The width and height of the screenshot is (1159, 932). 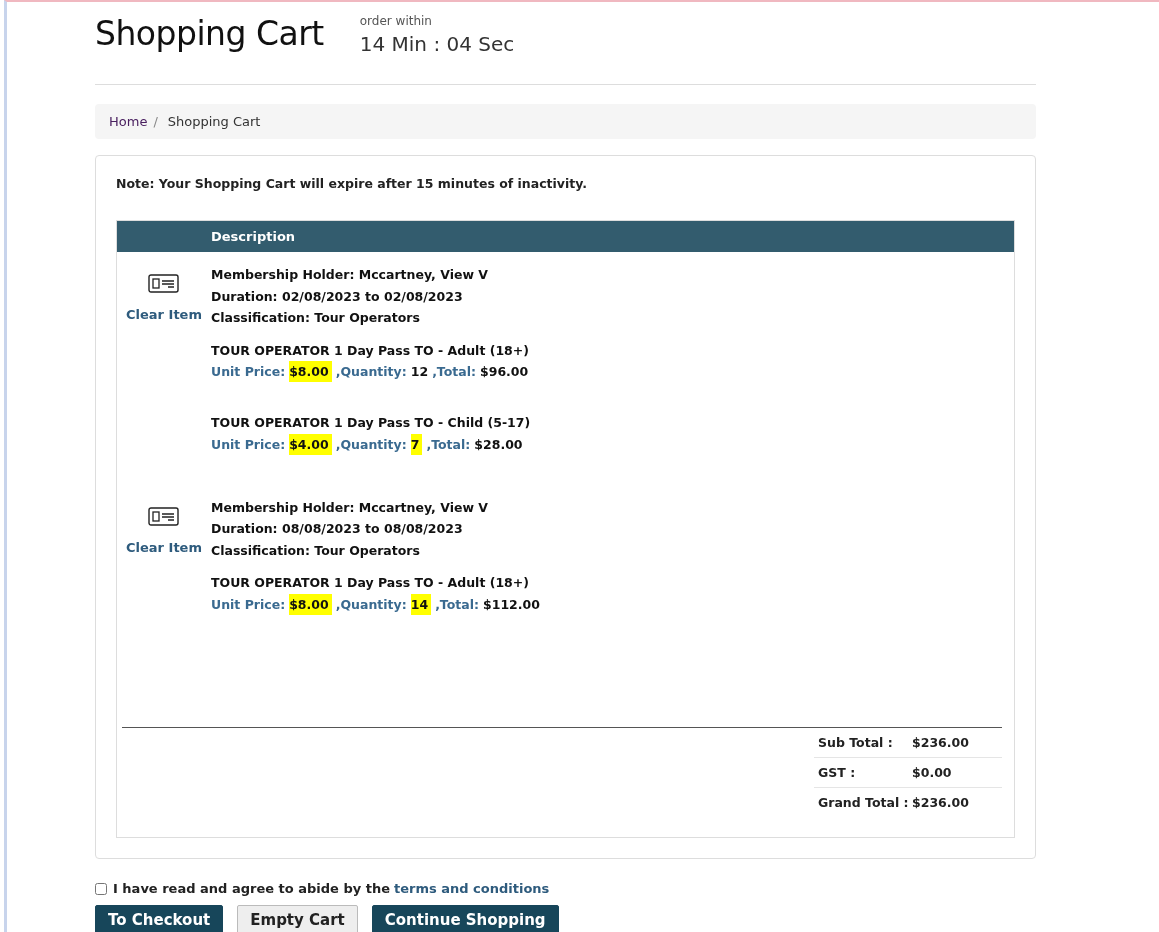 What do you see at coordinates (214, 121) in the screenshot?
I see `breadcrumb-item: Shopping Cart` at bounding box center [214, 121].